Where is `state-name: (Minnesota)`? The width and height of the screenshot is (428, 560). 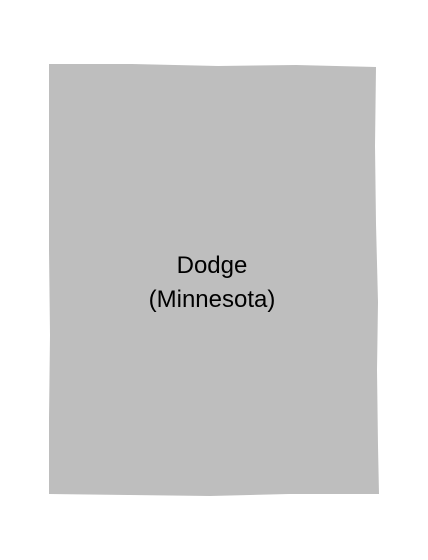
state-name: (Minnesota) is located at coordinates (212, 299).